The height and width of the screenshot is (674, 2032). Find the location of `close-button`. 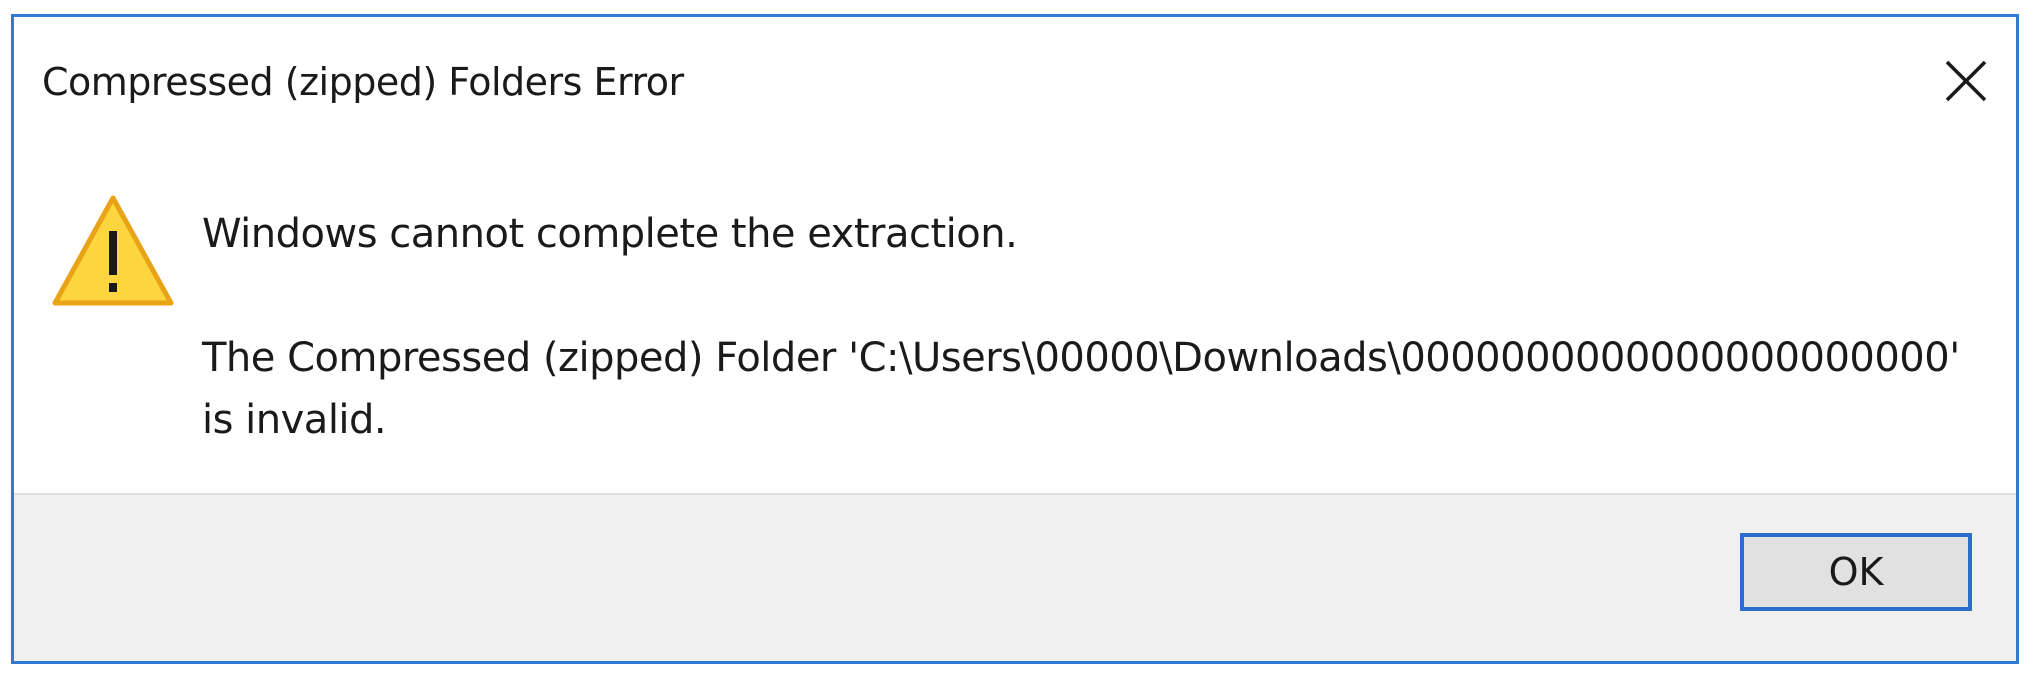

close-button is located at coordinates (1966, 81).